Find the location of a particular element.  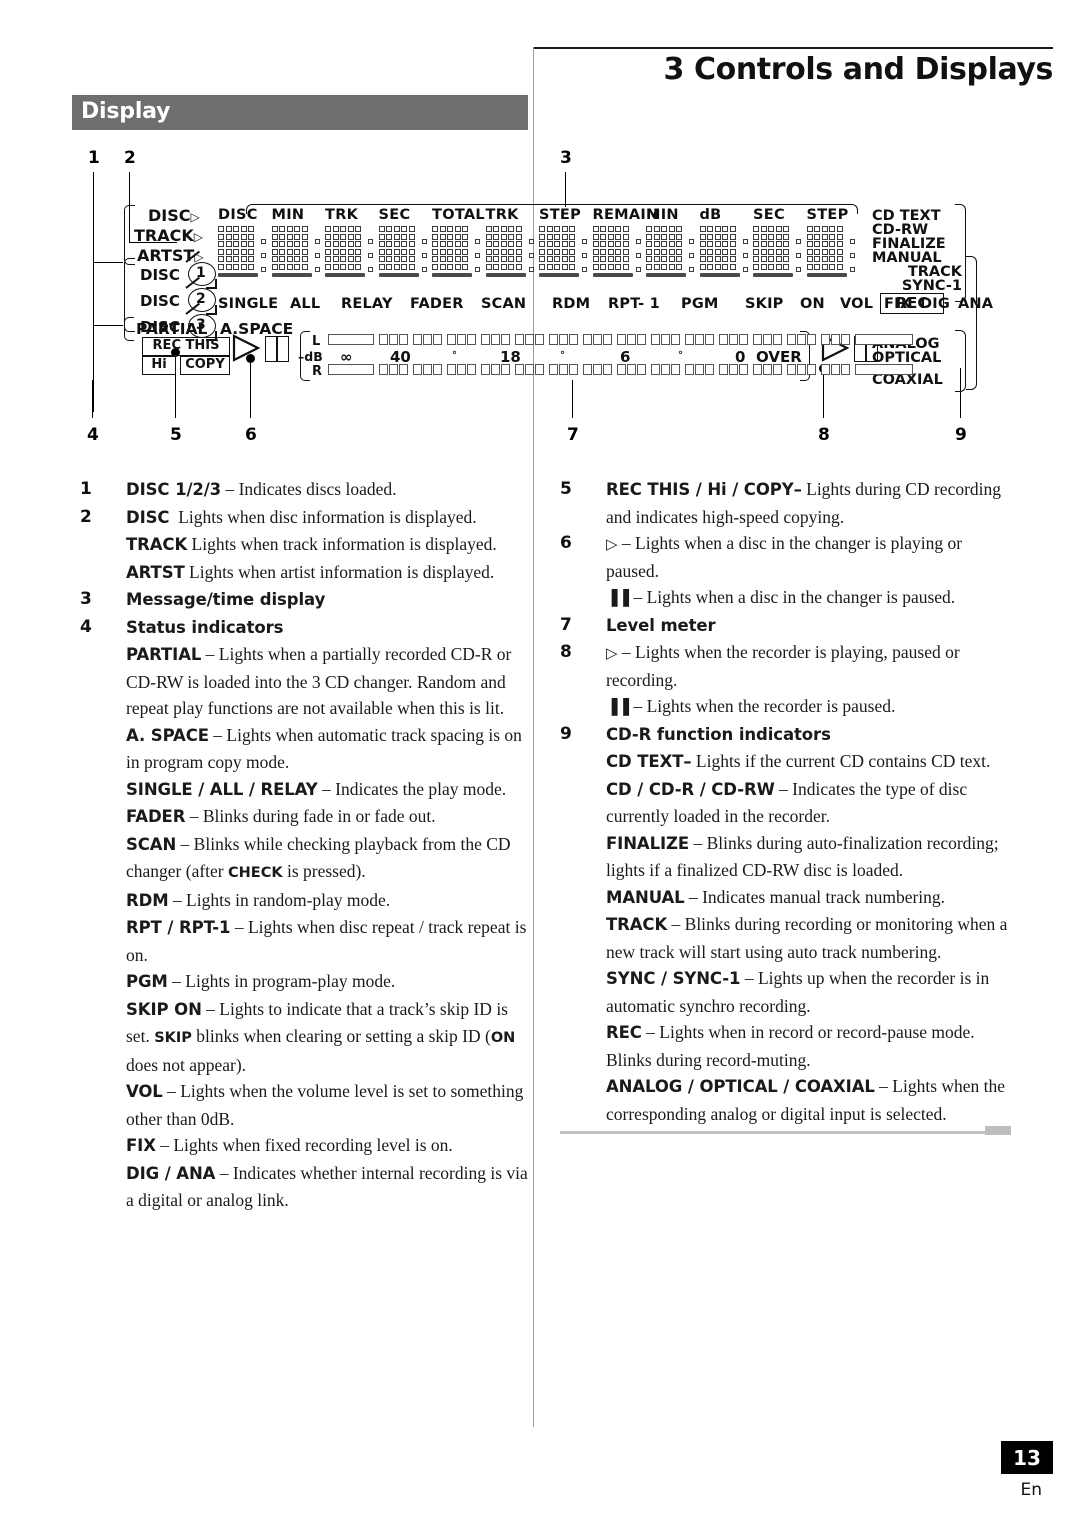

play-icon is located at coordinates (246, 348).